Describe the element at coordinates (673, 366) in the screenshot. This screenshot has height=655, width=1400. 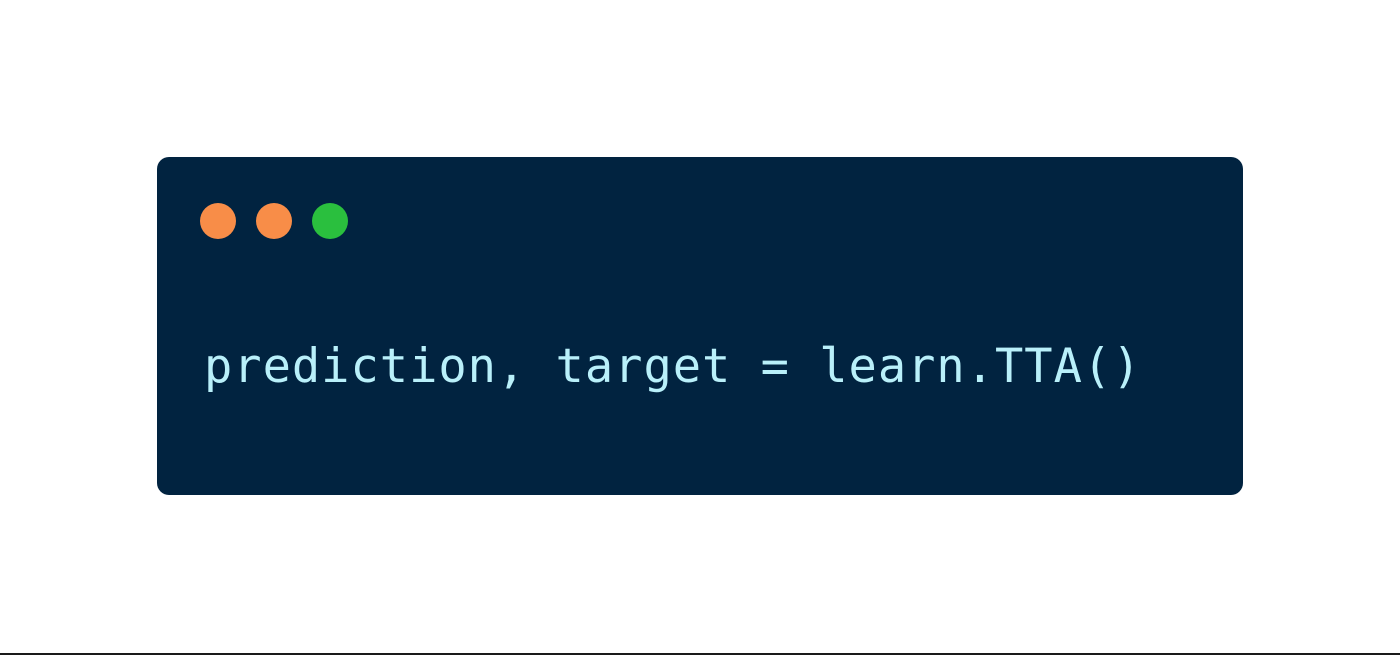
I see `code-line: prediction, target = learn.TTA()` at that location.